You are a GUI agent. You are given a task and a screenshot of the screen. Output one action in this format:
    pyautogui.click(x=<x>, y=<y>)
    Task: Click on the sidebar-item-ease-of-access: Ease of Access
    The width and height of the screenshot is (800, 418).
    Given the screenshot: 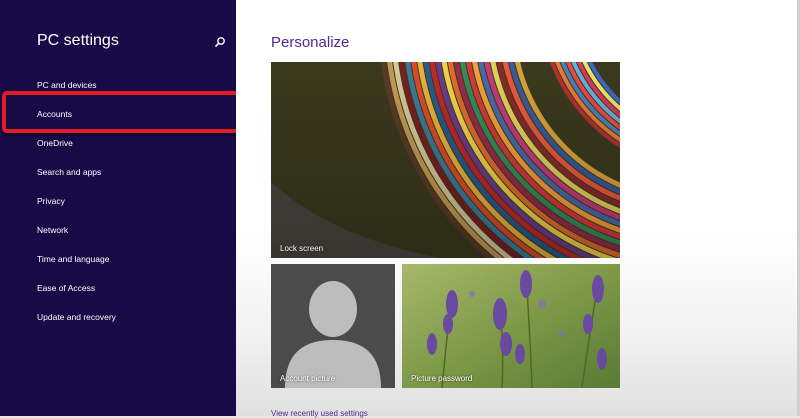 What is the action you would take?
    pyautogui.click(x=66, y=288)
    